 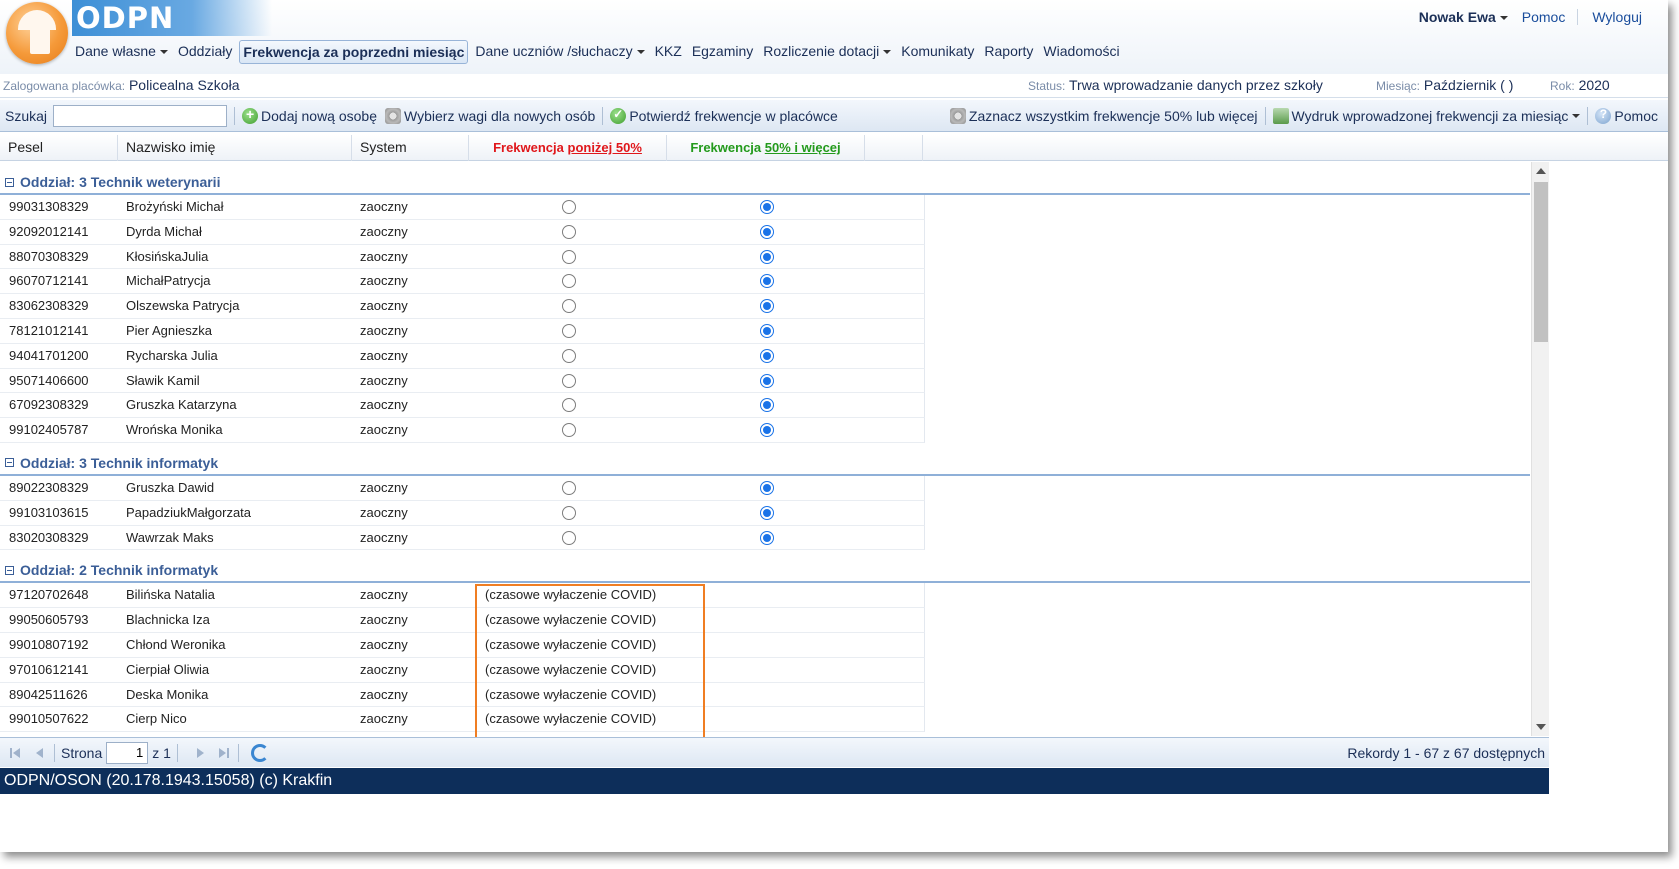 What do you see at coordinates (121, 52) in the screenshot?
I see `menu-item-0: Dane własne` at bounding box center [121, 52].